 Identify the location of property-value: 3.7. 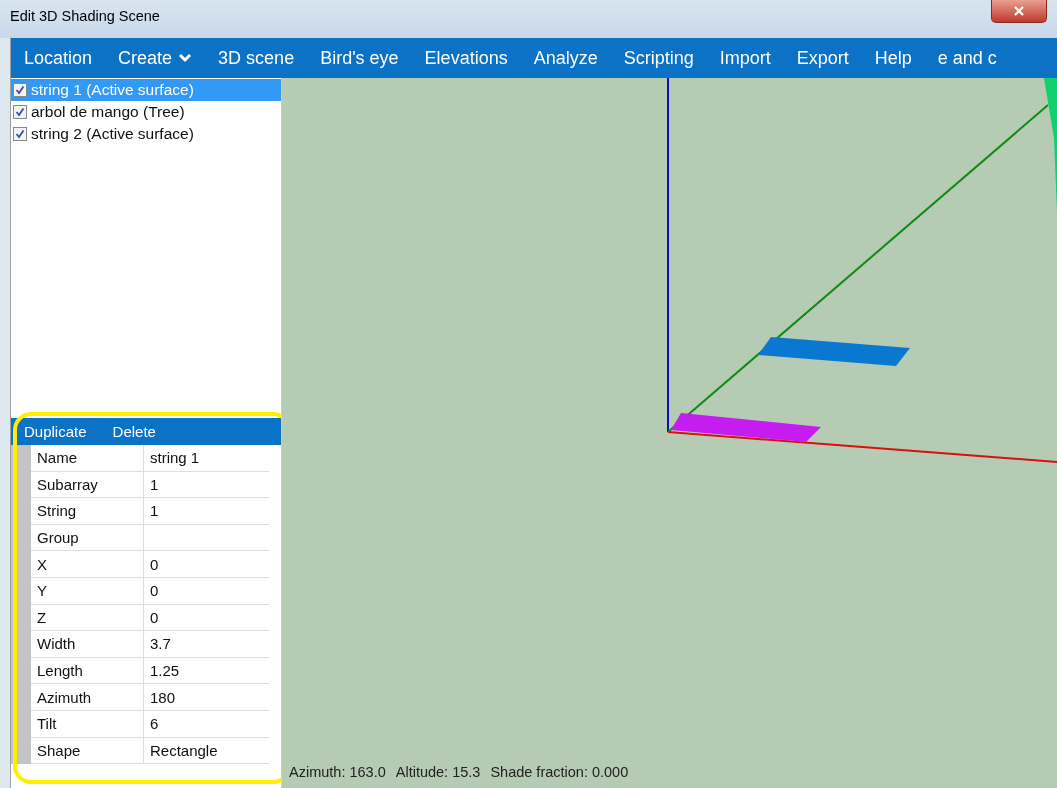
(206, 644).